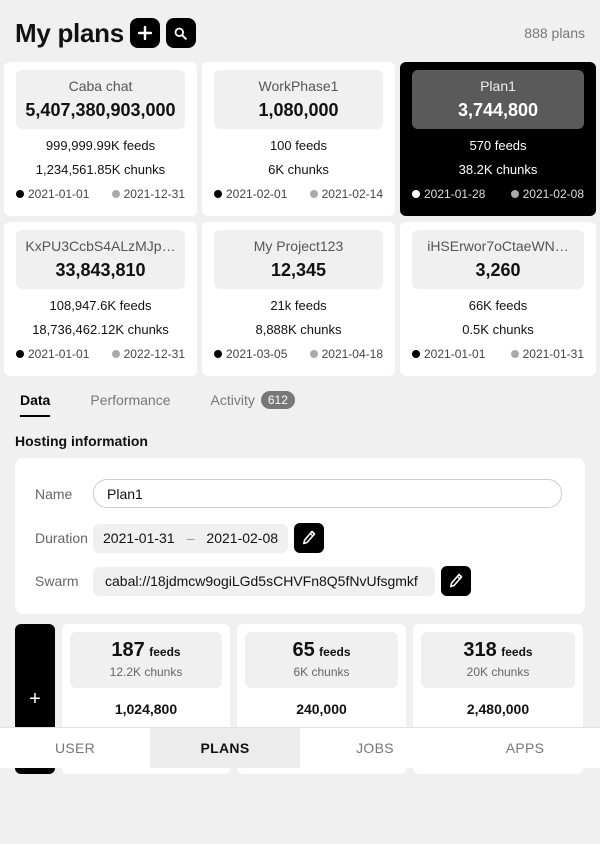 The width and height of the screenshot is (600, 844). Describe the element at coordinates (100, 169) in the screenshot. I see `plan-chunks: 1,234,561.85K chunks` at that location.